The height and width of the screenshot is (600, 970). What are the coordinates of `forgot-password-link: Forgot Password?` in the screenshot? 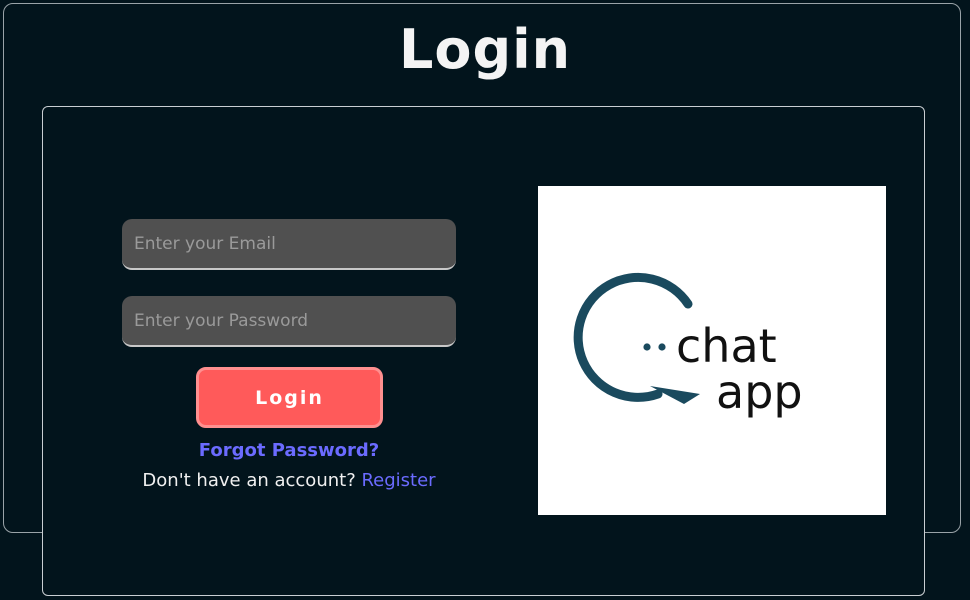 It's located at (289, 450).